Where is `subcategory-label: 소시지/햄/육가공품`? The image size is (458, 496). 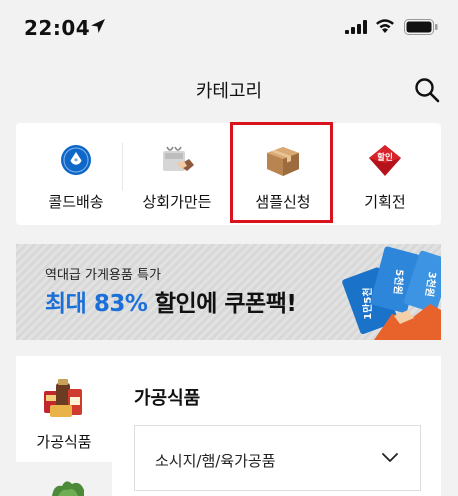 subcategory-label: 소시지/햄/육가공품 is located at coordinates (215, 461).